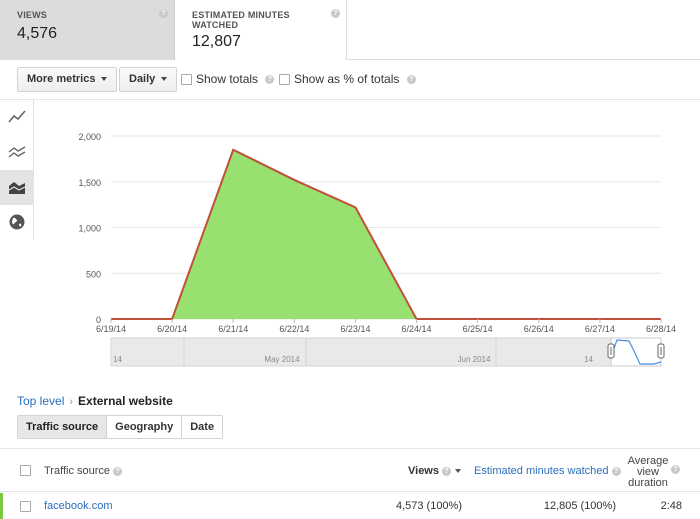  What do you see at coordinates (89, 137) in the screenshot?
I see `y-tick-label: 2,000` at bounding box center [89, 137].